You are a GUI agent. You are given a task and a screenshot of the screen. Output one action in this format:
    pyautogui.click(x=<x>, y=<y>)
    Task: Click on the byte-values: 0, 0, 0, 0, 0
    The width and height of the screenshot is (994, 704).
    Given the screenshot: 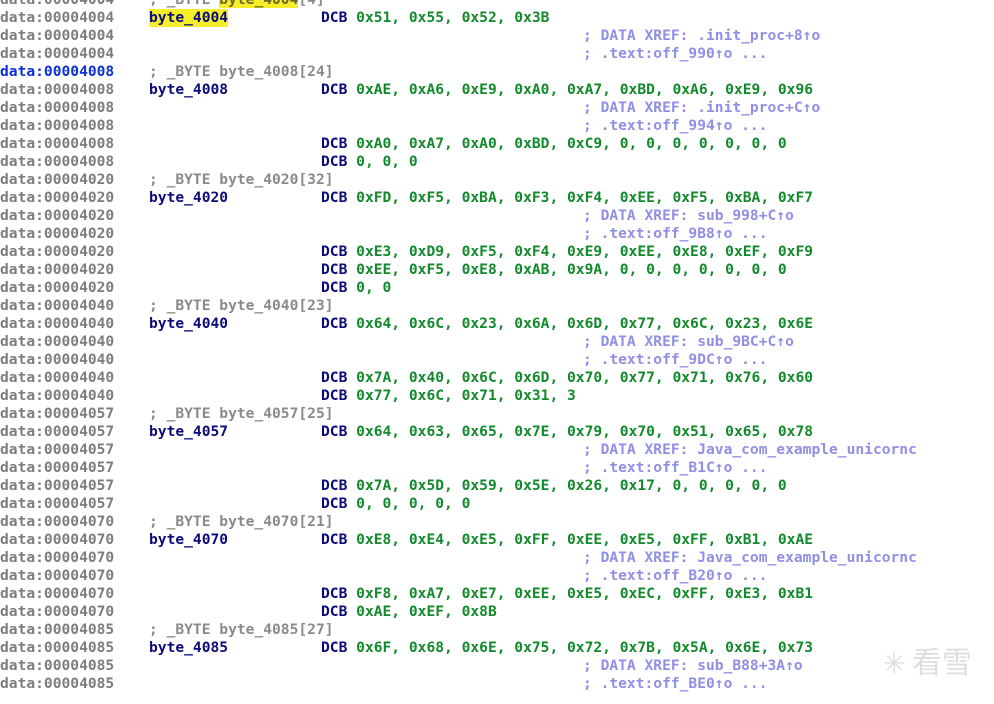 What is the action you would take?
    pyautogui.click(x=413, y=503)
    